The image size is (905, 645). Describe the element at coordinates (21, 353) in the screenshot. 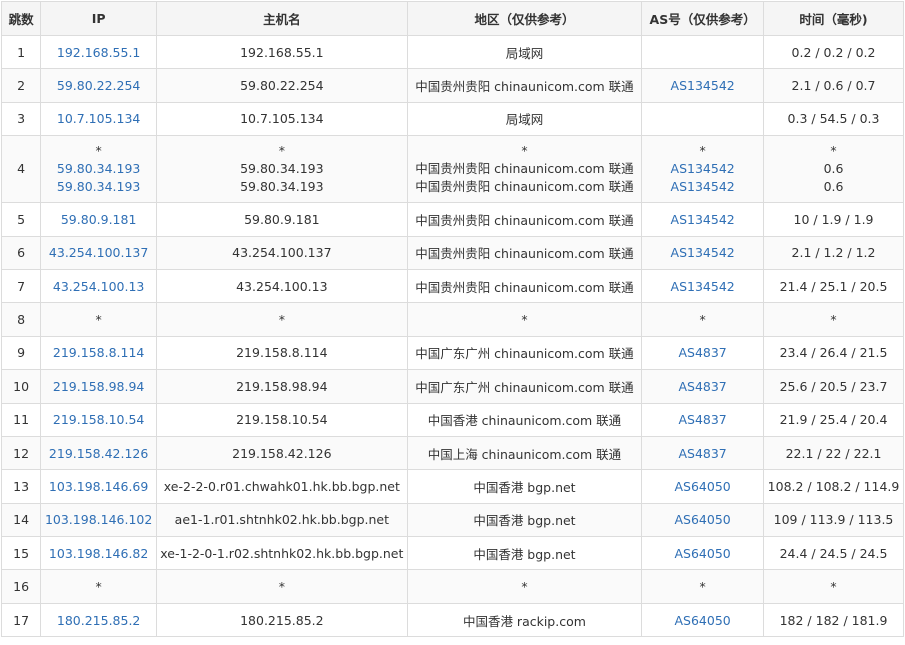

I see `hop-cell: 9` at that location.